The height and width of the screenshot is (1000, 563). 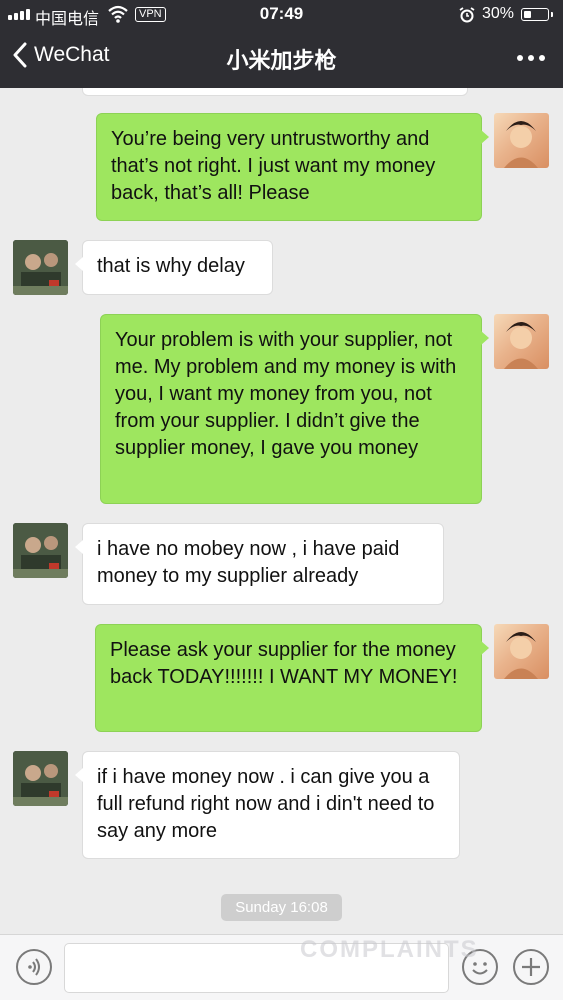 What do you see at coordinates (498, 13) in the screenshot?
I see `battery-percent: 30%` at bounding box center [498, 13].